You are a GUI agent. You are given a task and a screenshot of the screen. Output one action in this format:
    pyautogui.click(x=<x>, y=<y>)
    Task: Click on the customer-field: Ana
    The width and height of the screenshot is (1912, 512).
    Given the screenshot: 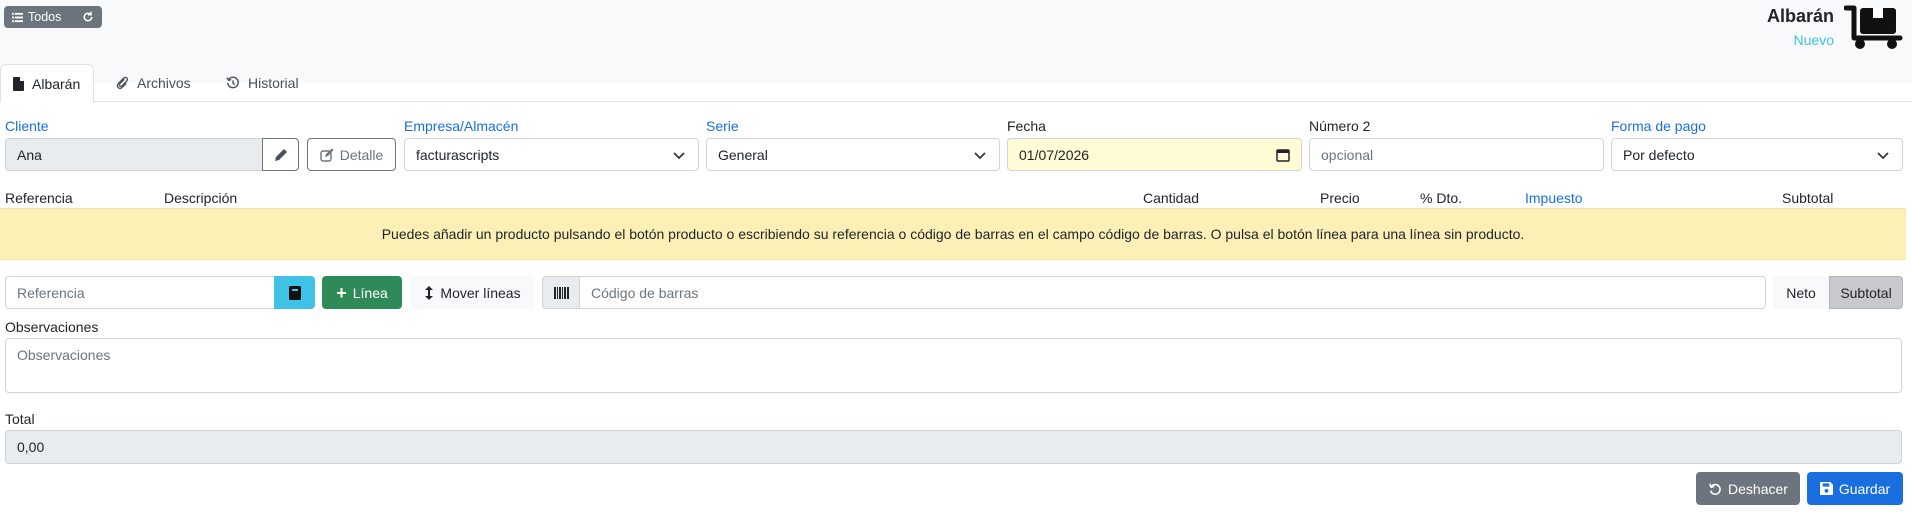 What is the action you would take?
    pyautogui.click(x=134, y=154)
    